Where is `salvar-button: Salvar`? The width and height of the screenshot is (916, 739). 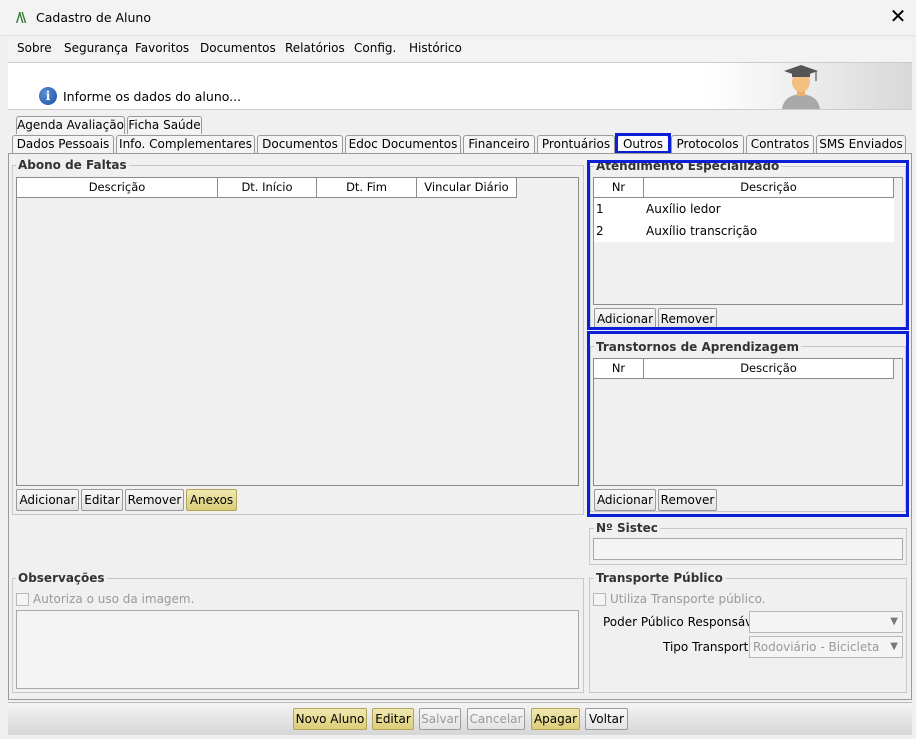 salvar-button: Salvar is located at coordinates (440, 719).